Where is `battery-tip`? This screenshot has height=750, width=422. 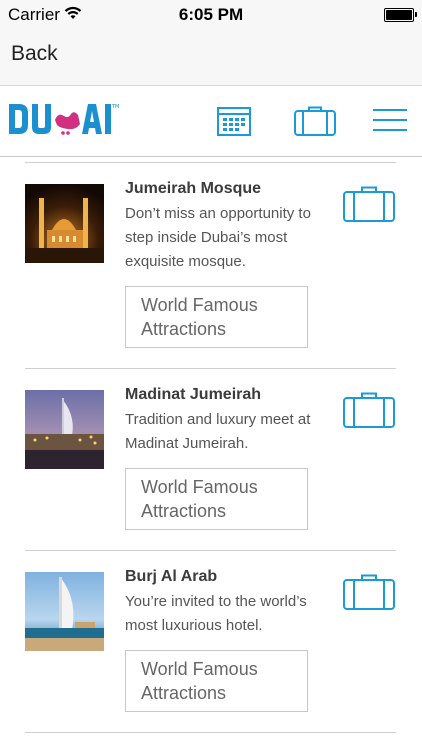 battery-tip is located at coordinates (416, 14).